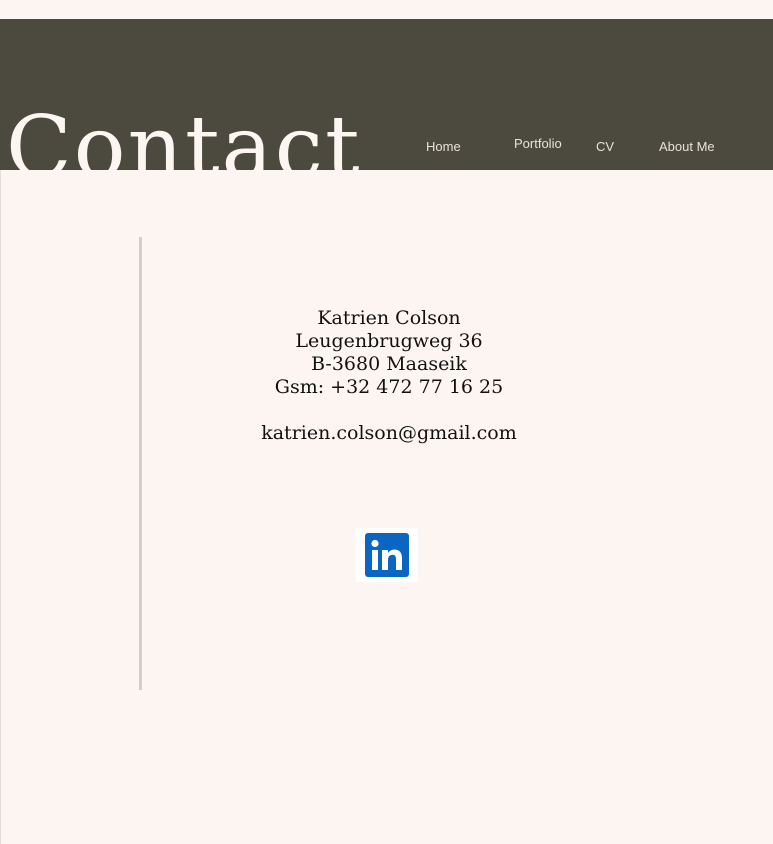  What do you see at coordinates (389, 364) in the screenshot?
I see `contact-city: B-3680 Maaseik` at bounding box center [389, 364].